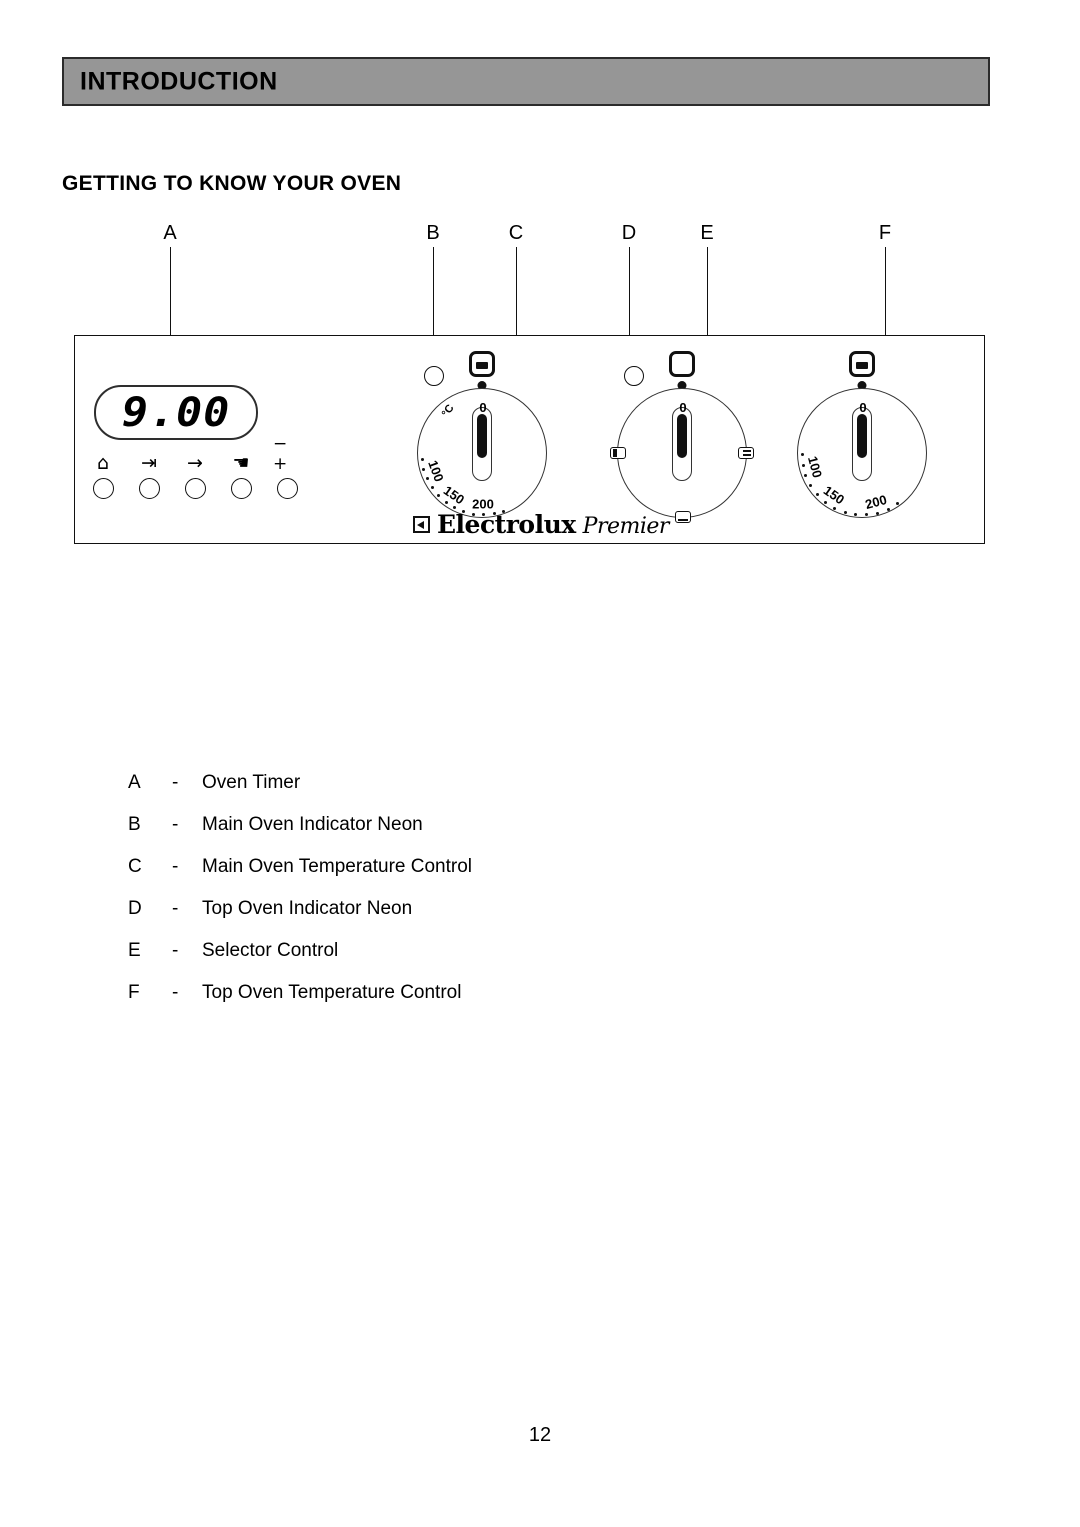 The height and width of the screenshot is (1527, 1080). I want to click on bell-button: ⌂, so click(103, 475).